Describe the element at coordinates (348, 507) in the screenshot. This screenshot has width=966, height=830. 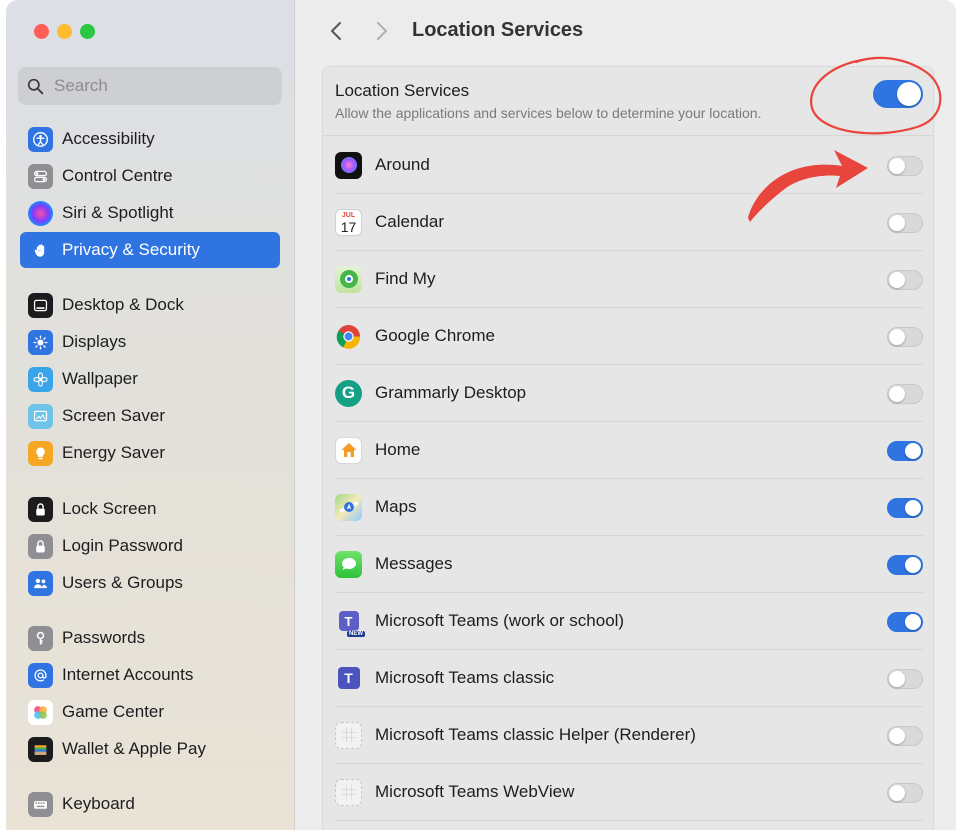
I see `maps-icon` at that location.